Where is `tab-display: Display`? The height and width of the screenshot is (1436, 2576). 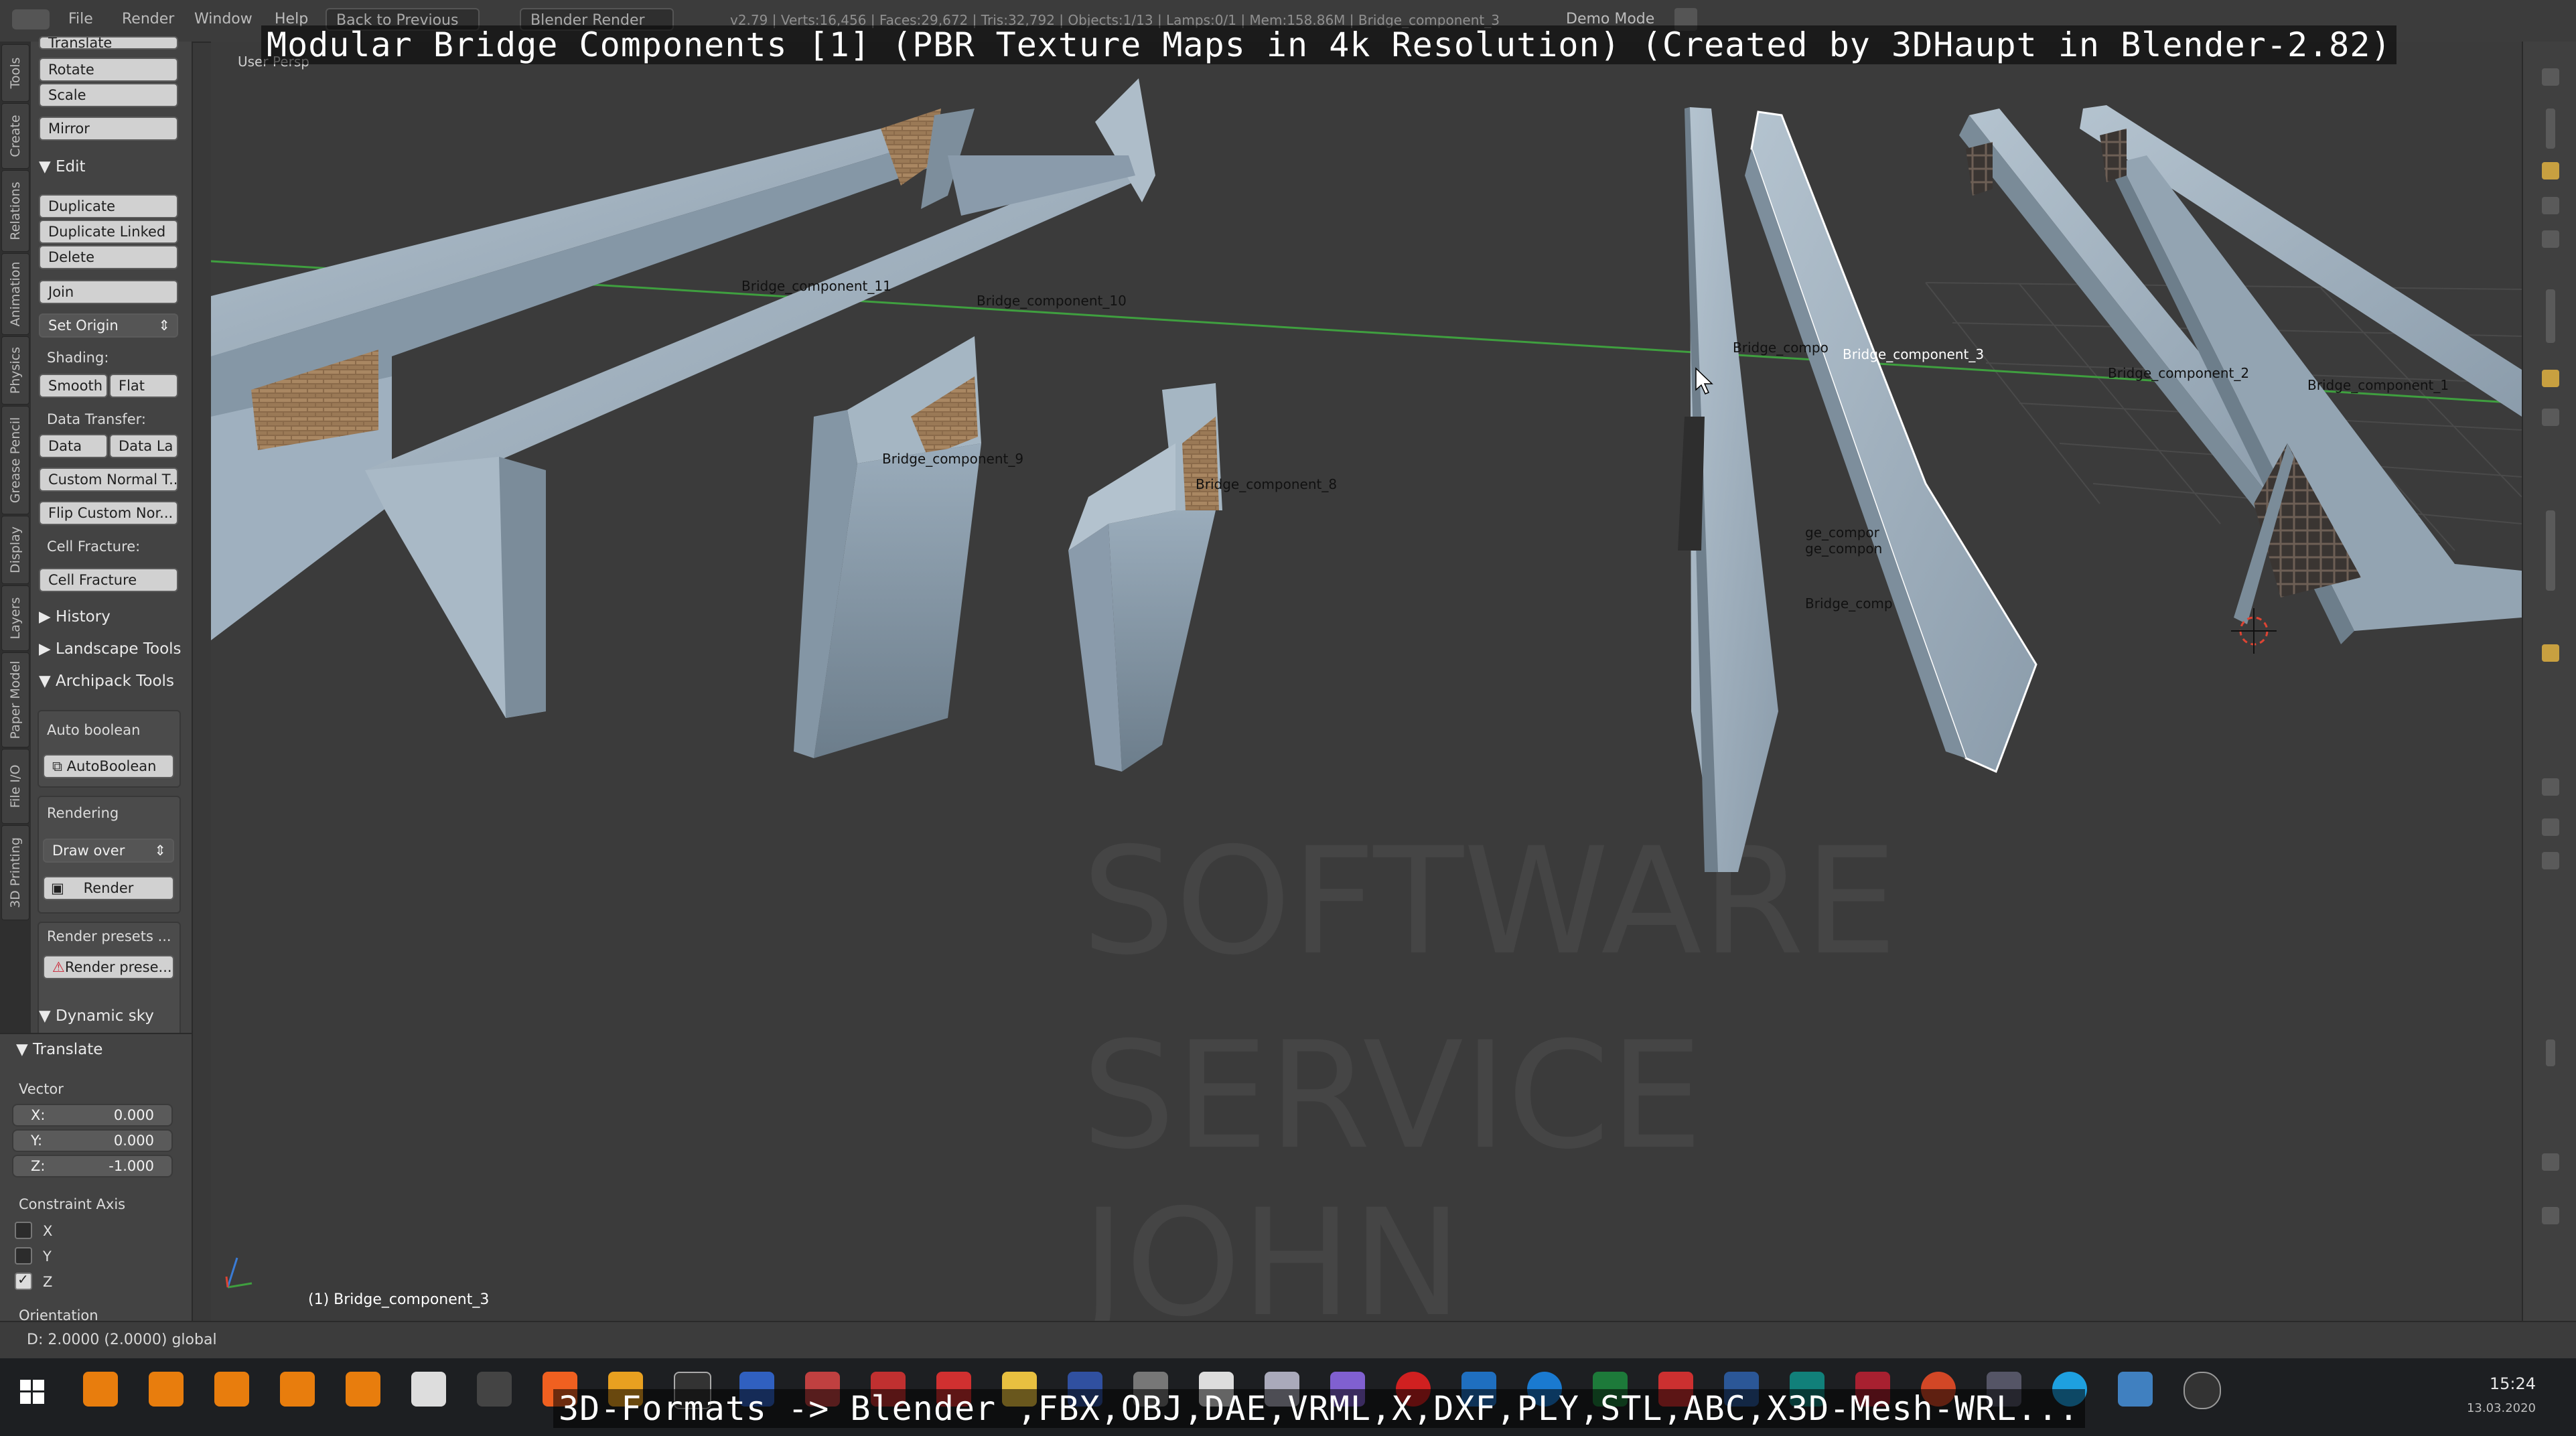 tab-display: Display is located at coordinates (15, 550).